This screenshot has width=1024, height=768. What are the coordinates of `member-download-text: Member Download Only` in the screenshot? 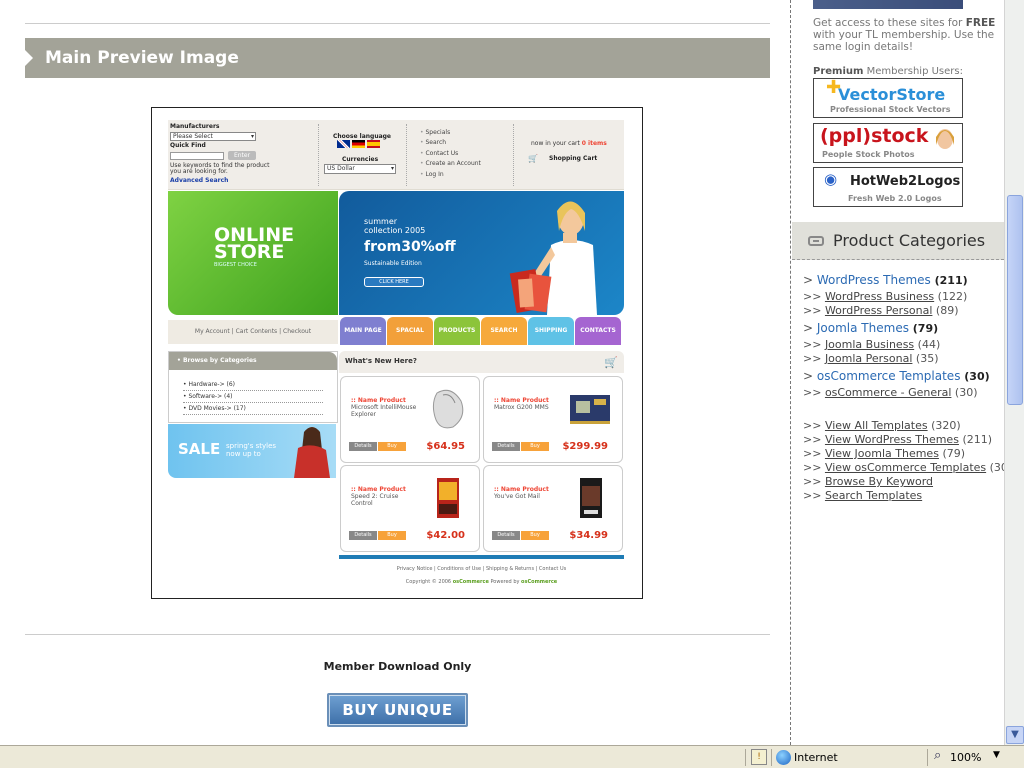 It's located at (397, 666).